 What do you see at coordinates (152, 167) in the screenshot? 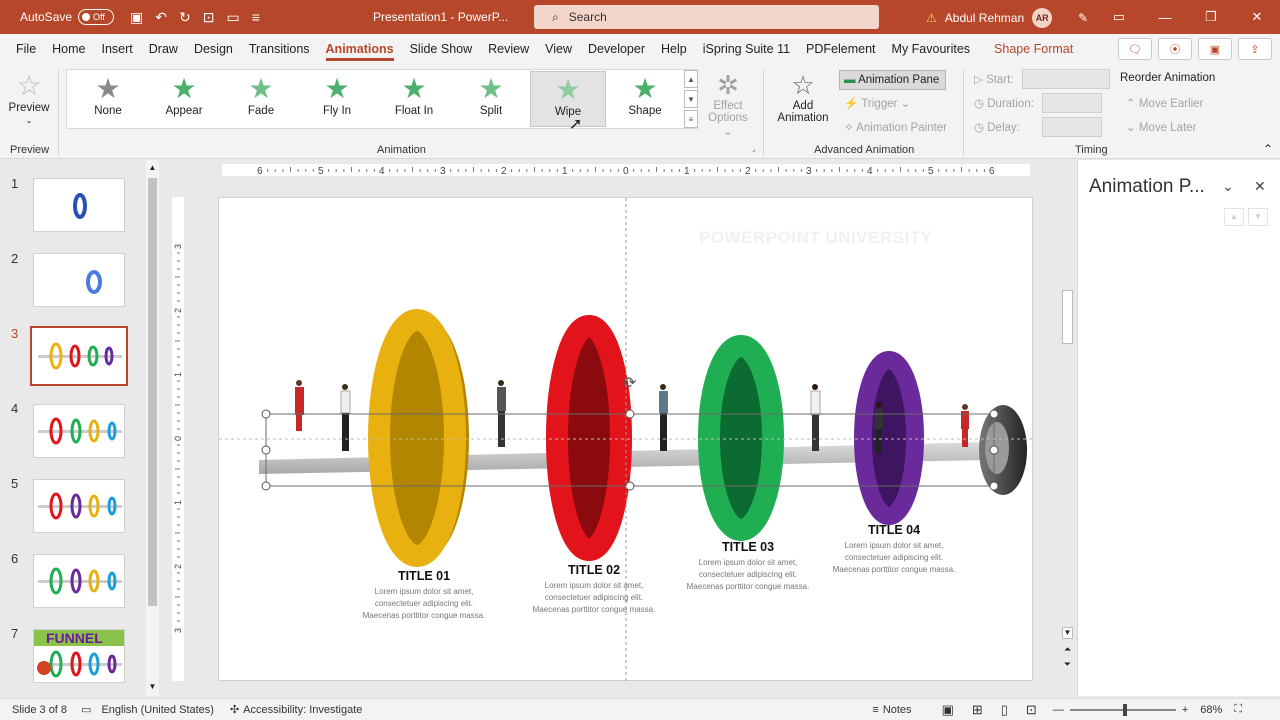
I see `scroll-up-icon: ▲` at bounding box center [152, 167].